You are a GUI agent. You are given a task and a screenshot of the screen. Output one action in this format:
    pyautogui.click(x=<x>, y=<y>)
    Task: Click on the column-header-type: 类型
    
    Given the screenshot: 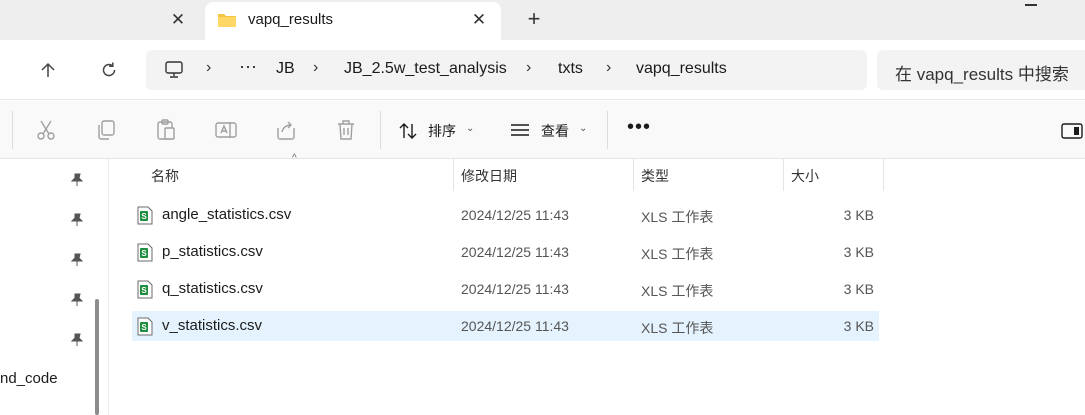 What is the action you would take?
    pyautogui.click(x=655, y=176)
    